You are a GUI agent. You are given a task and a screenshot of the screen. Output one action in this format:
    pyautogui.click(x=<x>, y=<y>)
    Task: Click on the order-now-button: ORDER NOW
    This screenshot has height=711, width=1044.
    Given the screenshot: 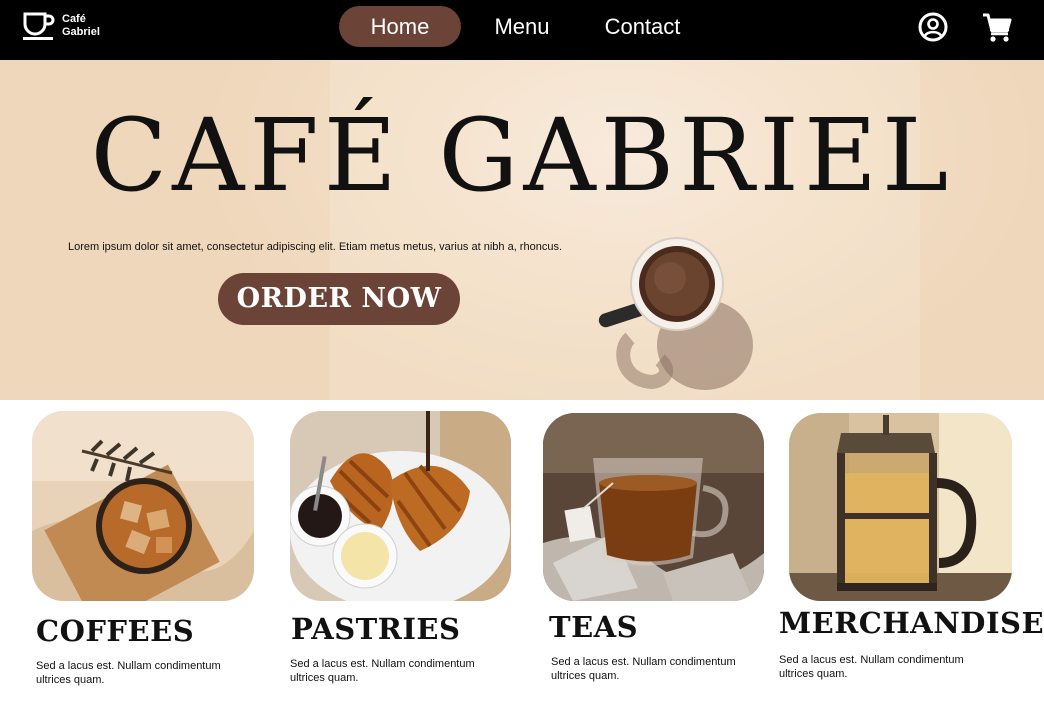 What is the action you would take?
    pyautogui.click(x=339, y=299)
    